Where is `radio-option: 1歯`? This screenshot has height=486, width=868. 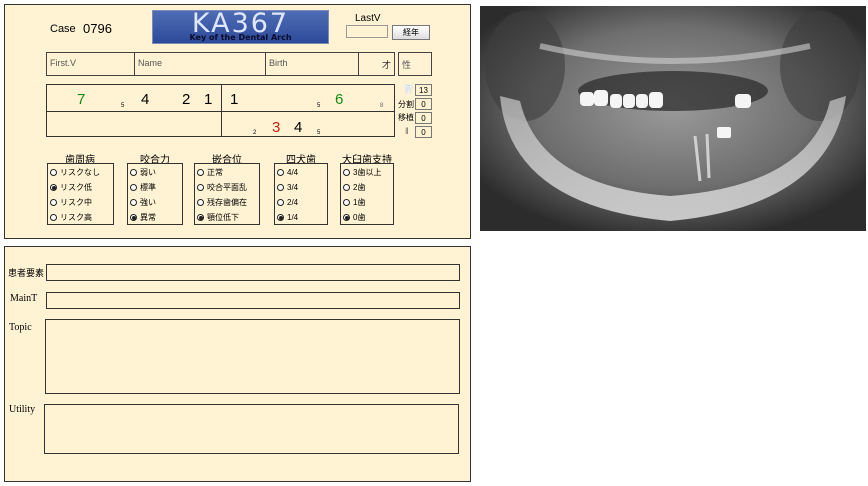 radio-option: 1歯 is located at coordinates (367, 202).